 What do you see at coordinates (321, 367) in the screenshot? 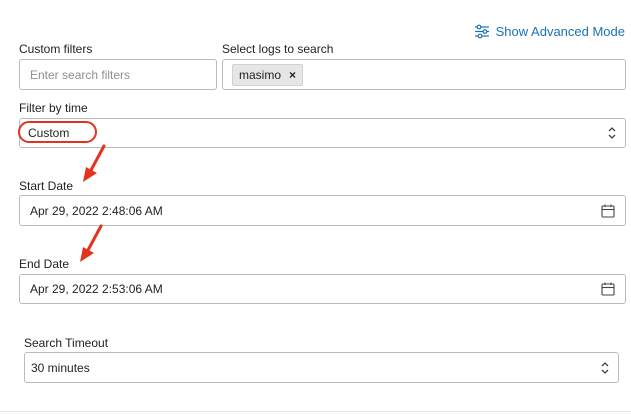
I see `search-timeout-select: 30 minutes` at bounding box center [321, 367].